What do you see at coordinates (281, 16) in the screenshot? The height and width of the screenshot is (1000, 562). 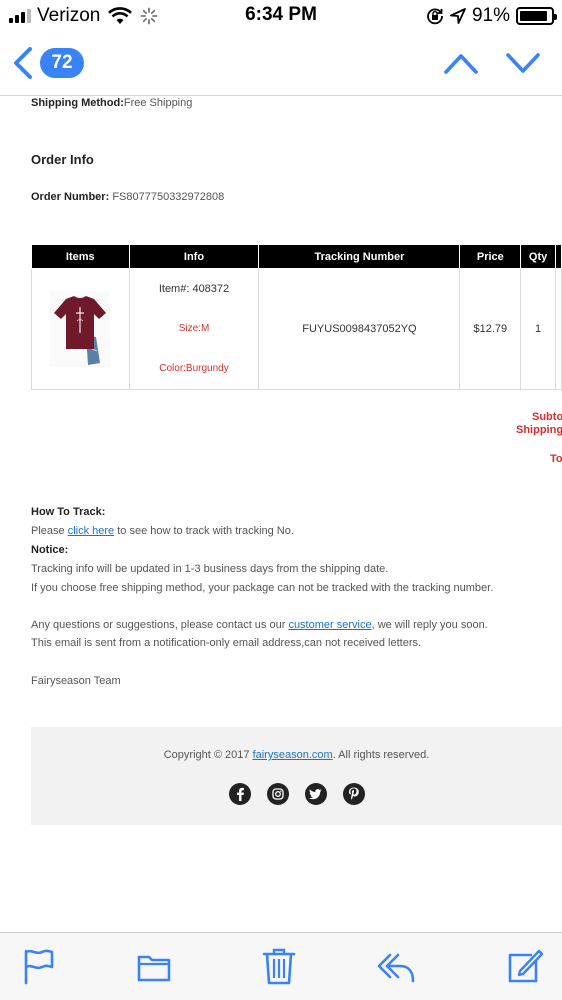 I see `status-bar: Verizon 6:34 PM 91%` at bounding box center [281, 16].